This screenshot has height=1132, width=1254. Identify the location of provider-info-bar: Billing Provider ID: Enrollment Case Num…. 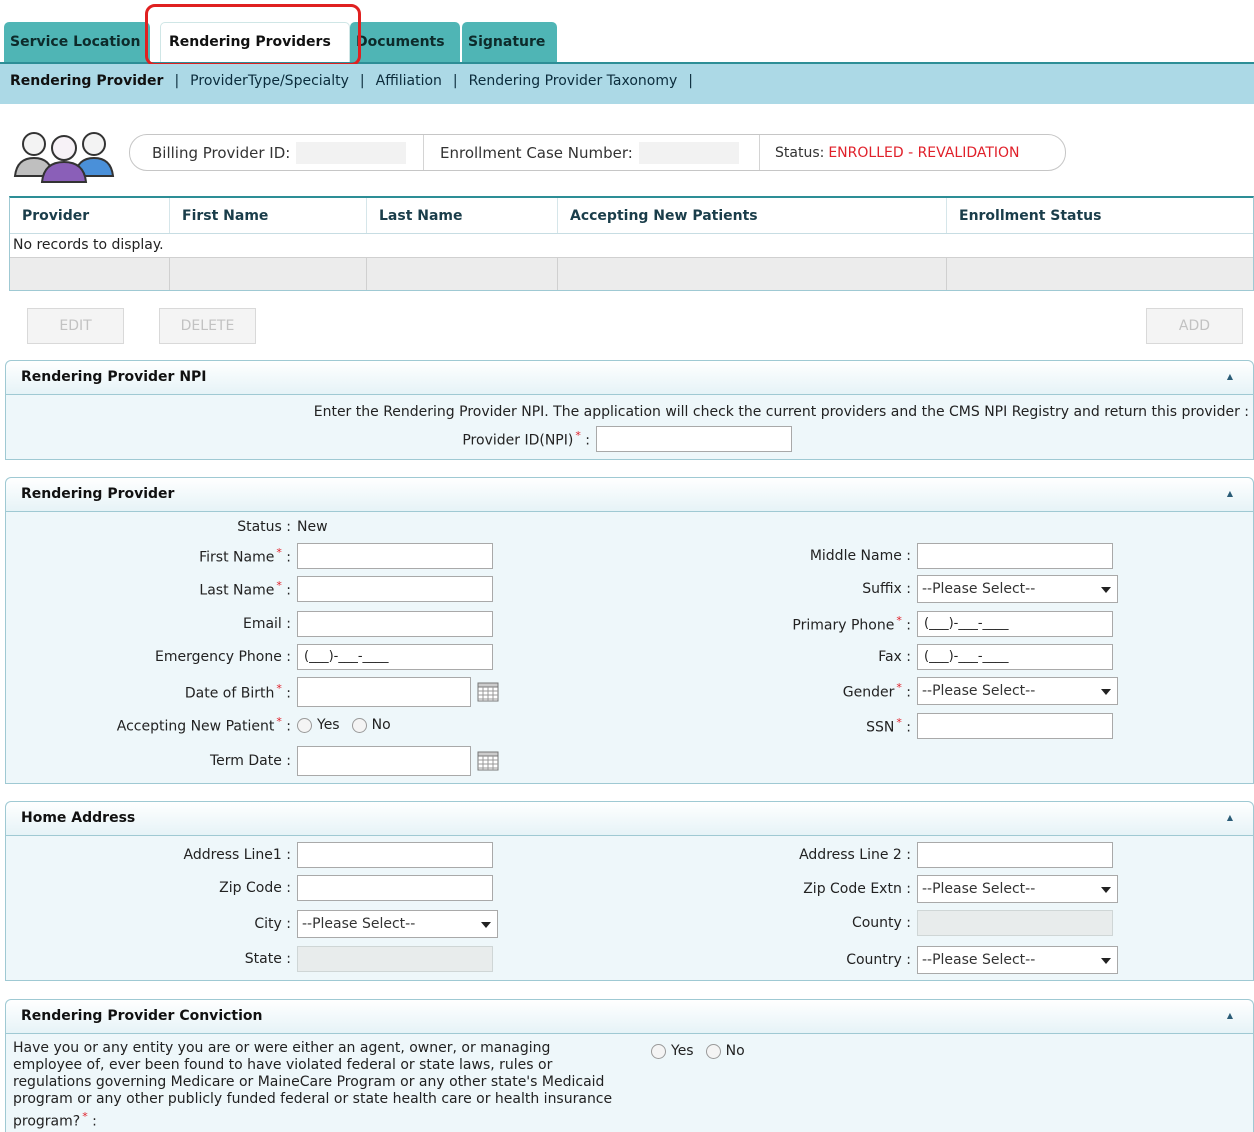
(597, 152).